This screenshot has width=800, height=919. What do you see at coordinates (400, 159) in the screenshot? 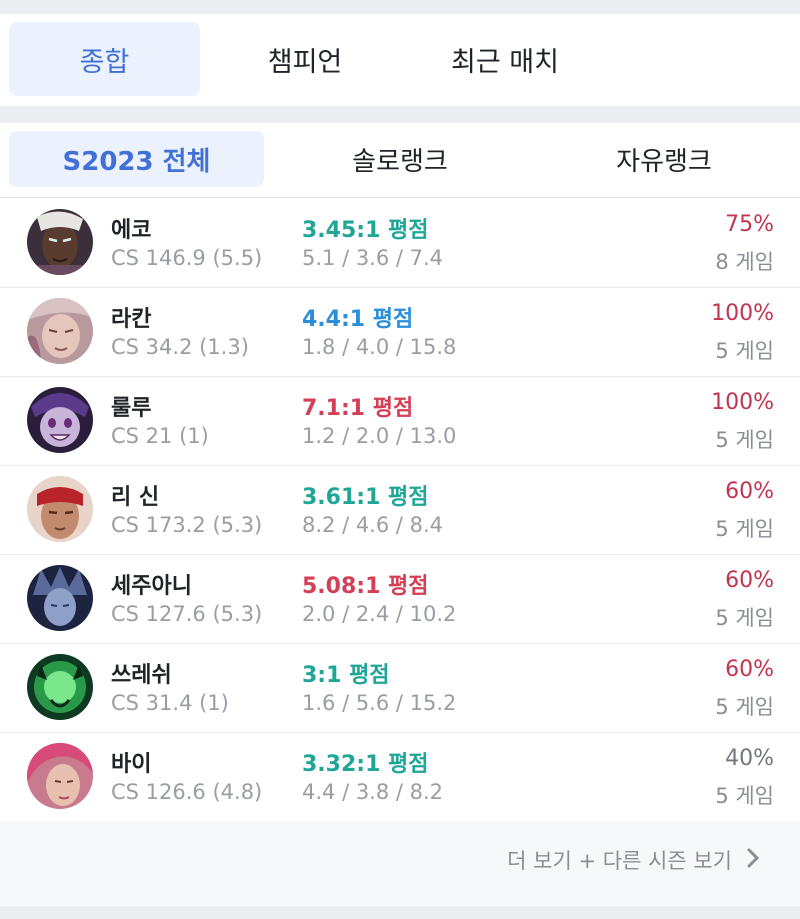
I see `queue-tab-solo-rank: 솔로랭크` at bounding box center [400, 159].